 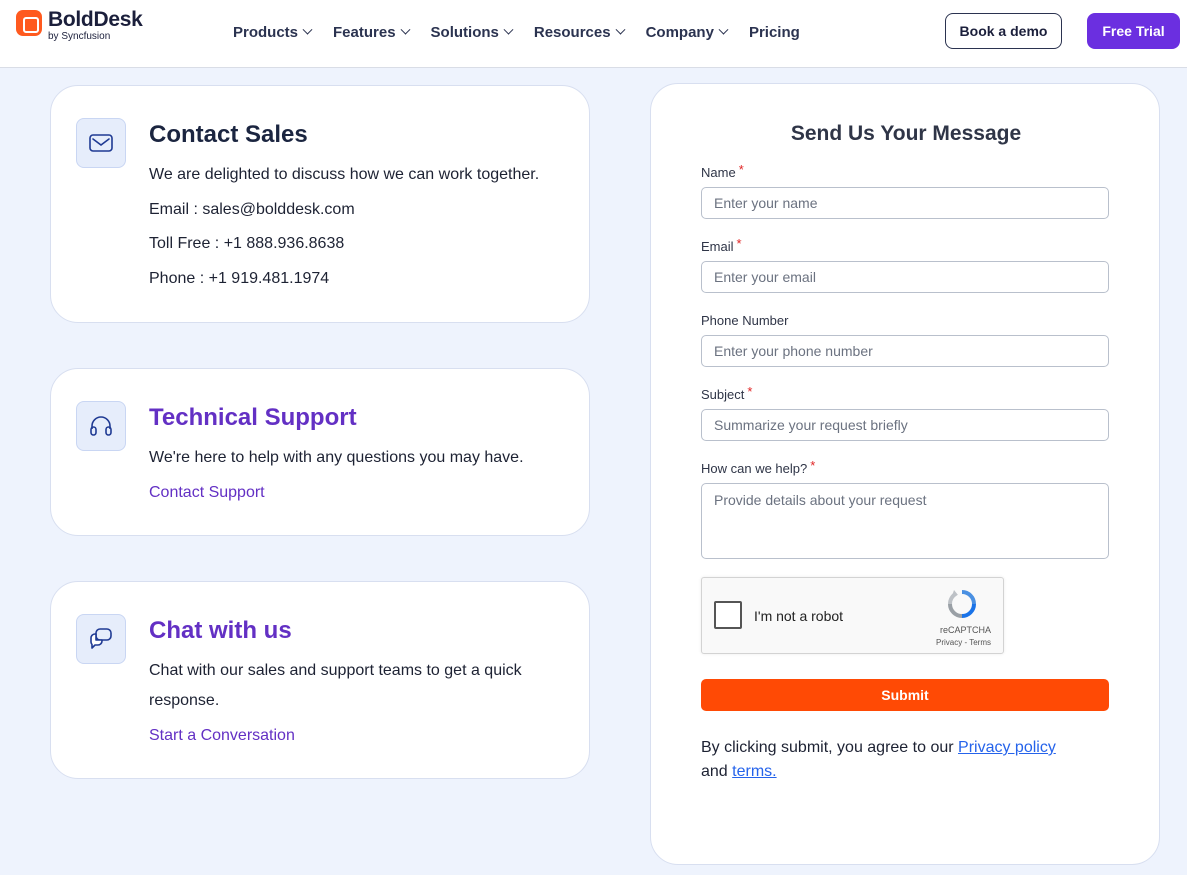 What do you see at coordinates (273, 32) in the screenshot?
I see `nav-products: Products` at bounding box center [273, 32].